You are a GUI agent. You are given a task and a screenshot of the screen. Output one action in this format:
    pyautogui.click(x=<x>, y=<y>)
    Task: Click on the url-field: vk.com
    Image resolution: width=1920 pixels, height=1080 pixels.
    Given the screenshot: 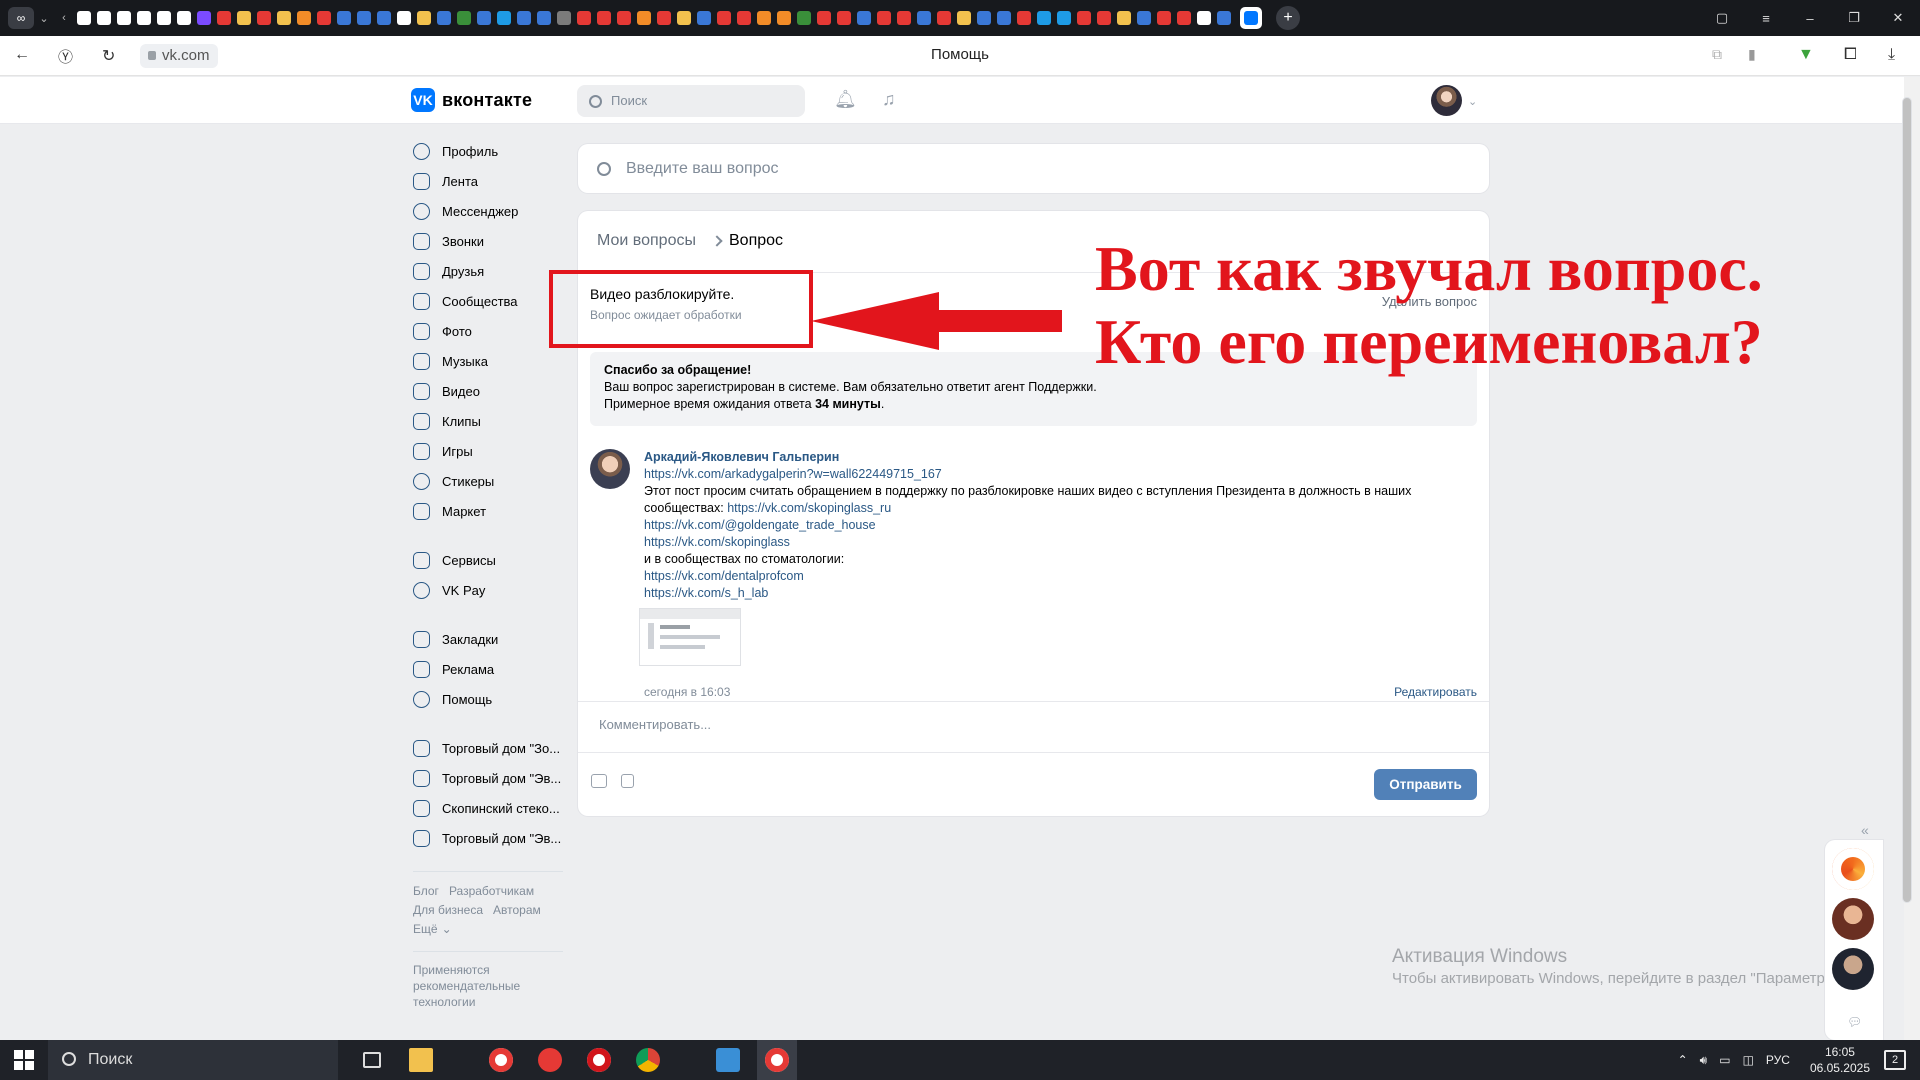 What is the action you would take?
    pyautogui.click(x=179, y=56)
    